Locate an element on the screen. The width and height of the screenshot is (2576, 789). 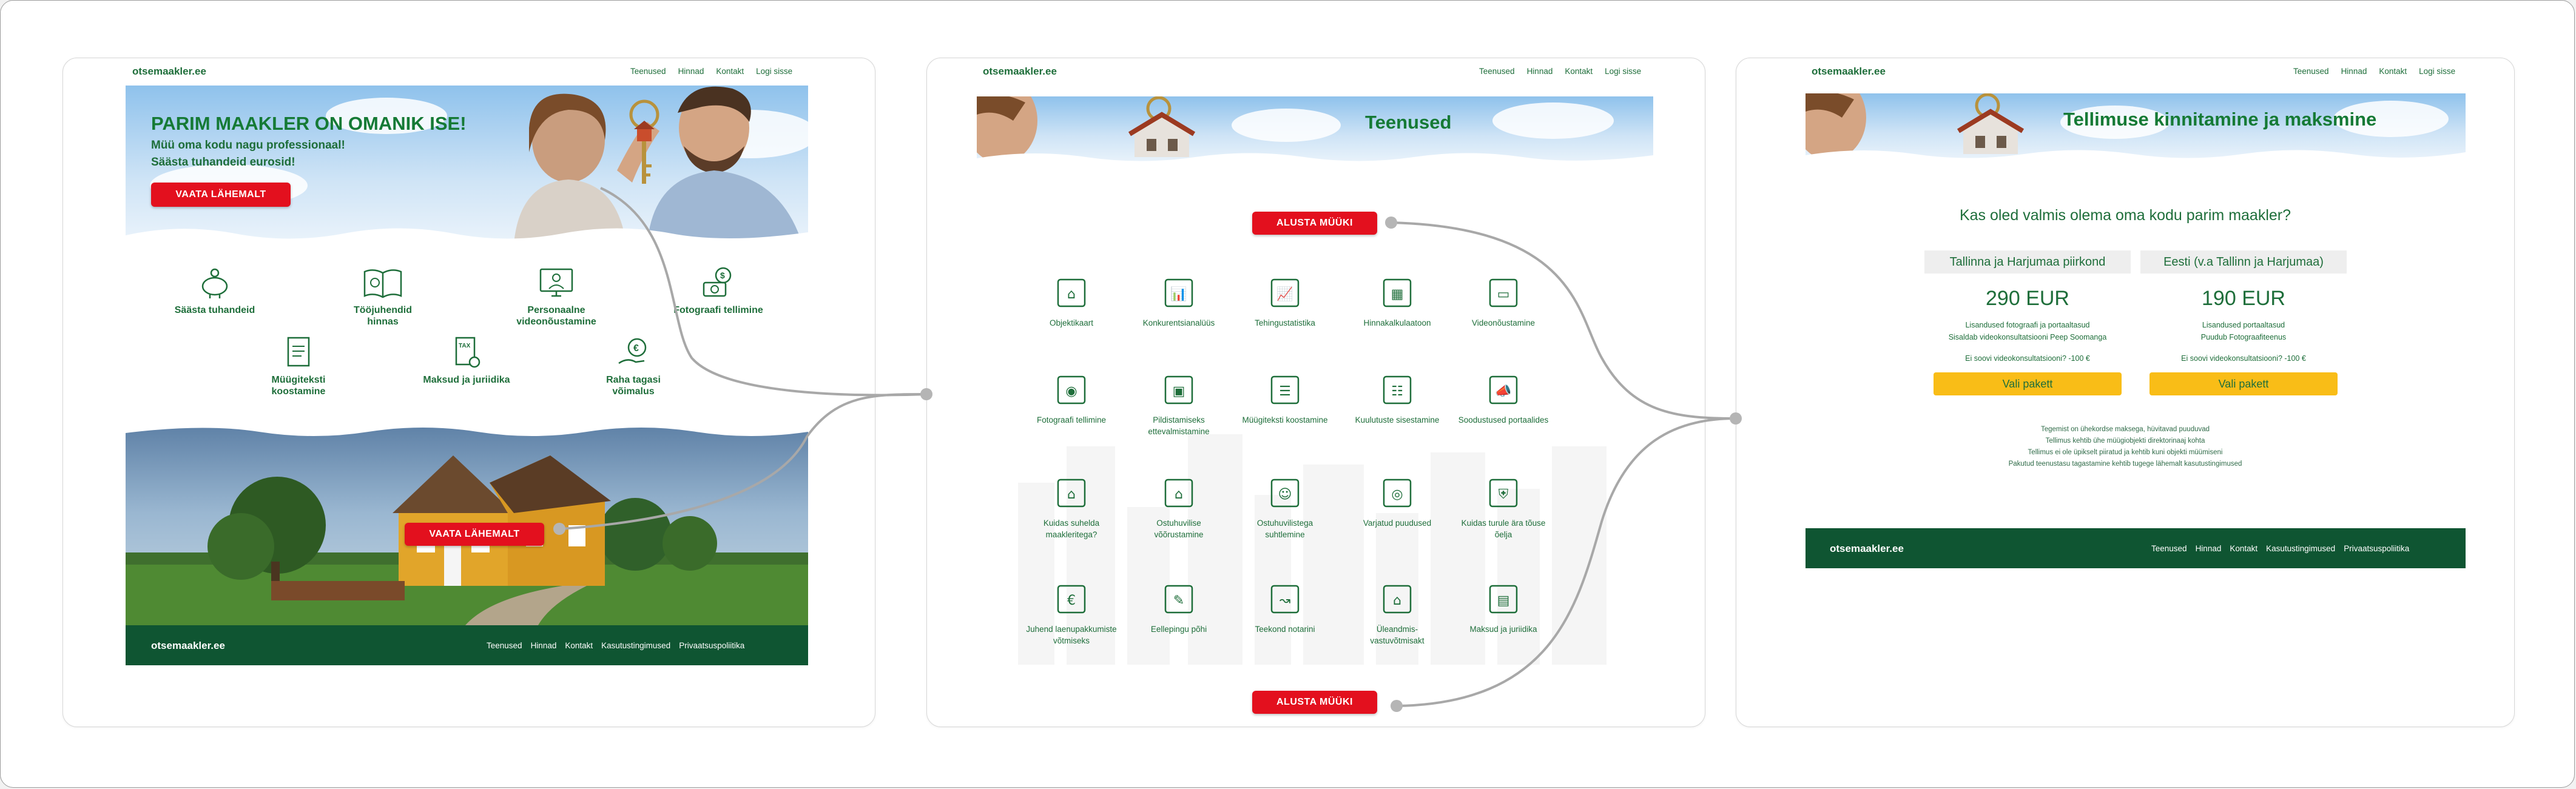
checkout-nav-teenused: Teenused is located at coordinates (2311, 71).